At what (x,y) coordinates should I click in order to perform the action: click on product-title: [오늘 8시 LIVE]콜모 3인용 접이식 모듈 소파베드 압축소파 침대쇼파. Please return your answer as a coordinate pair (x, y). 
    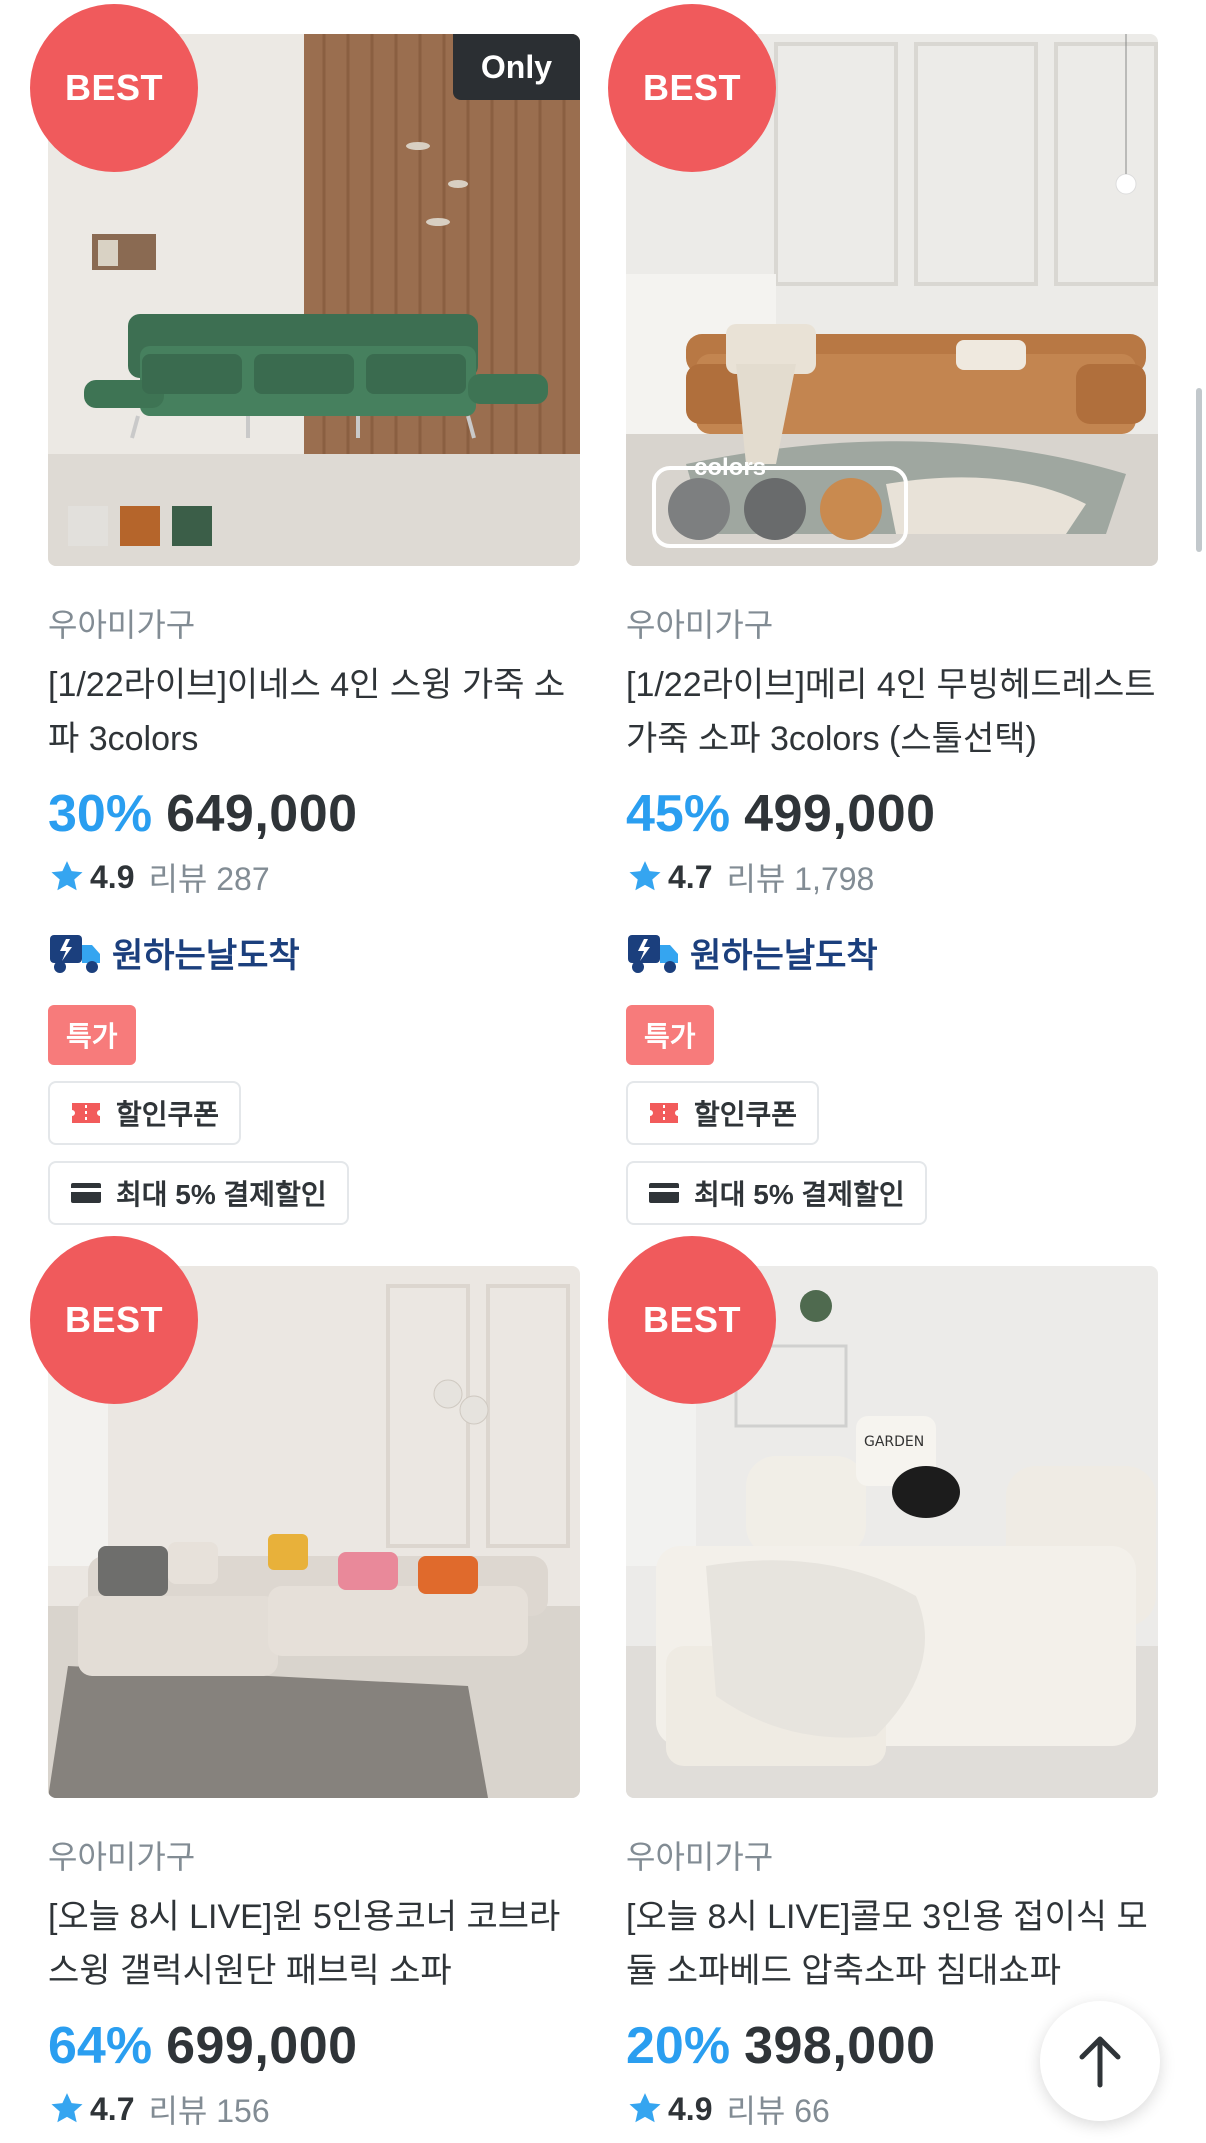
    Looking at the image, I should click on (892, 1944).